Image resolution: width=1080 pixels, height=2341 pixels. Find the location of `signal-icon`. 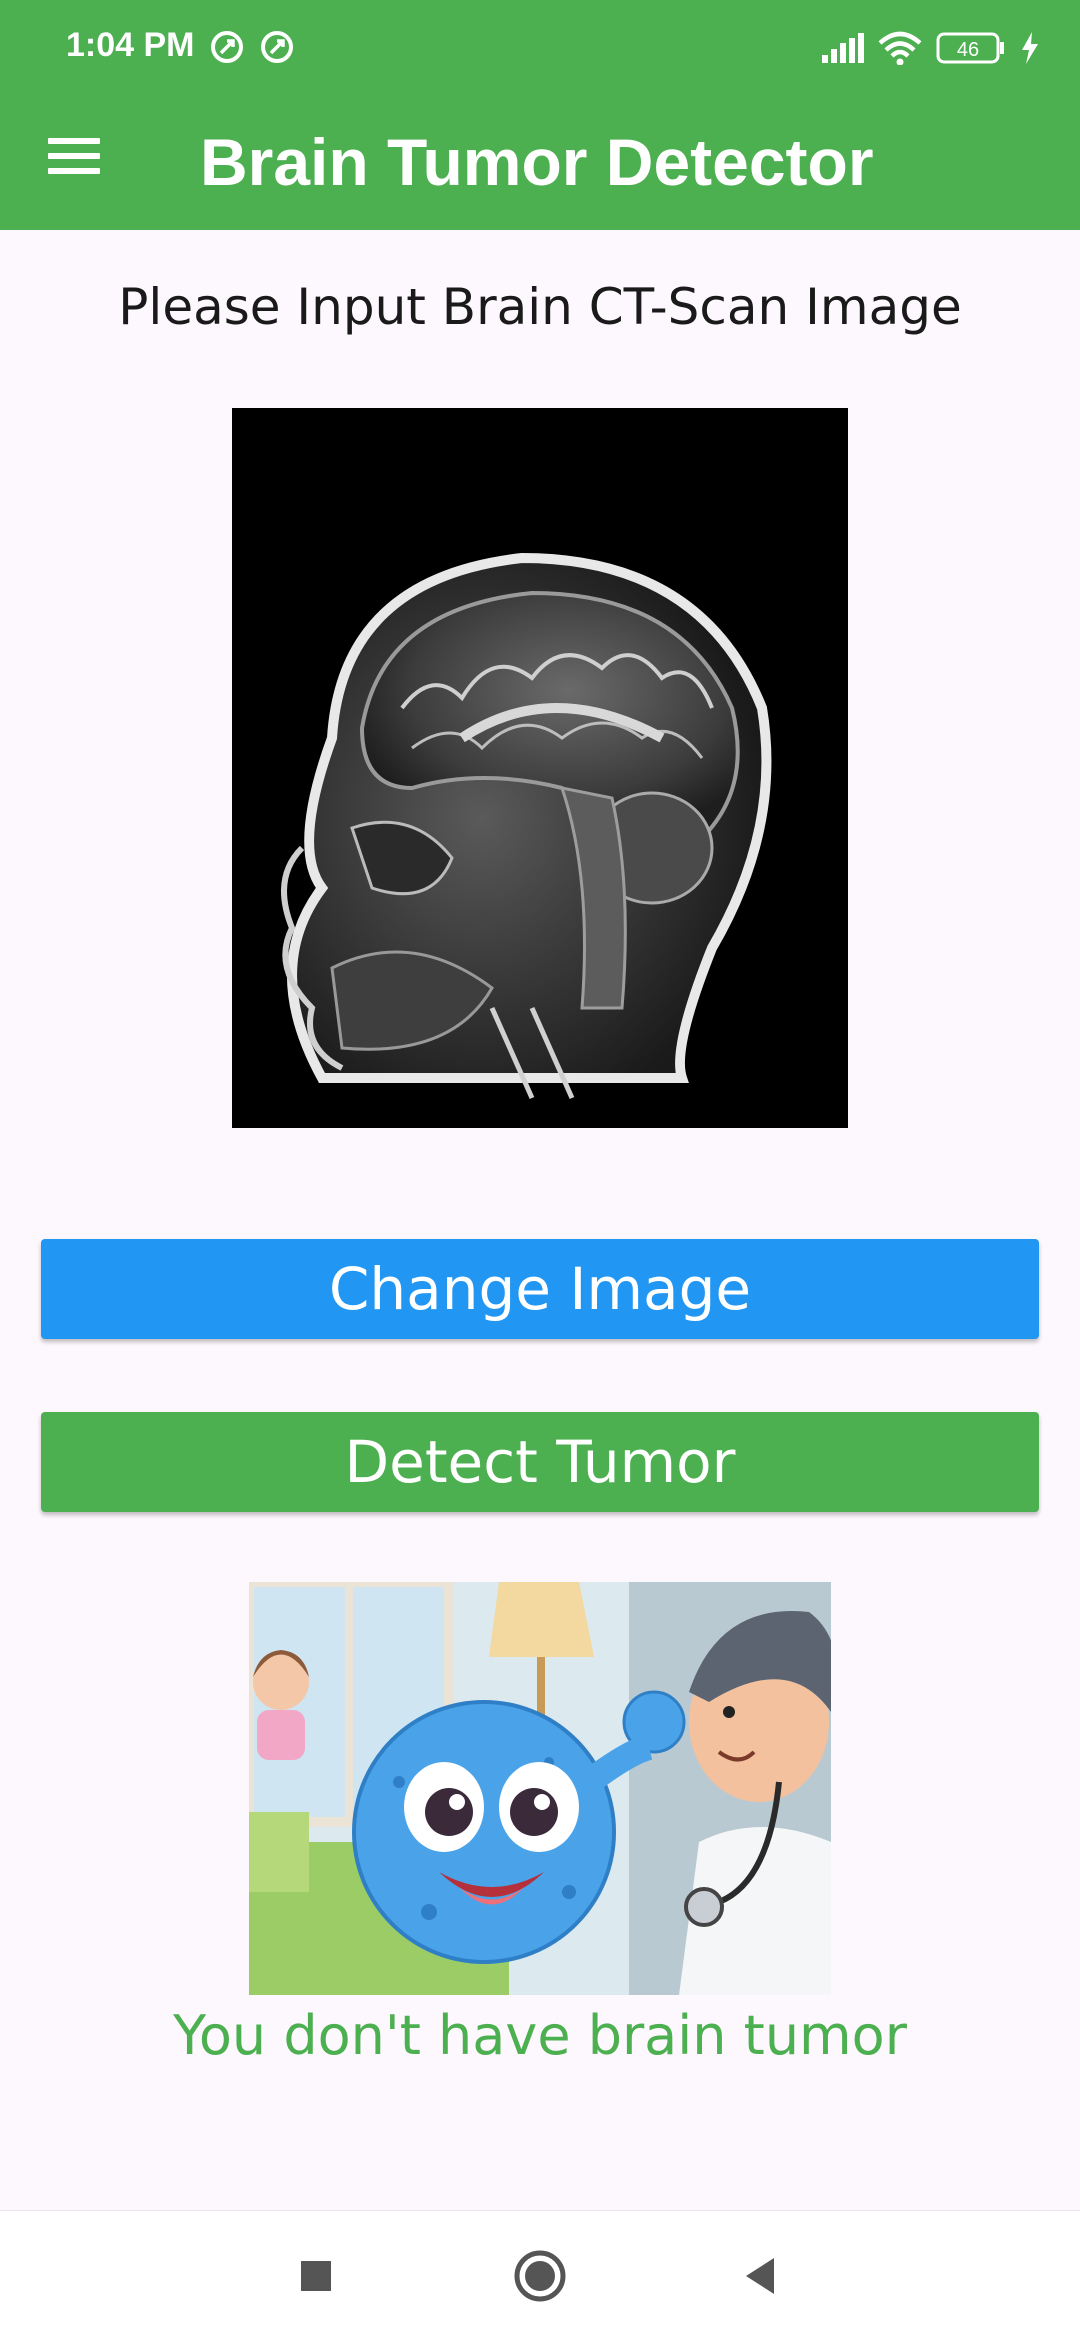

signal-icon is located at coordinates (843, 48).